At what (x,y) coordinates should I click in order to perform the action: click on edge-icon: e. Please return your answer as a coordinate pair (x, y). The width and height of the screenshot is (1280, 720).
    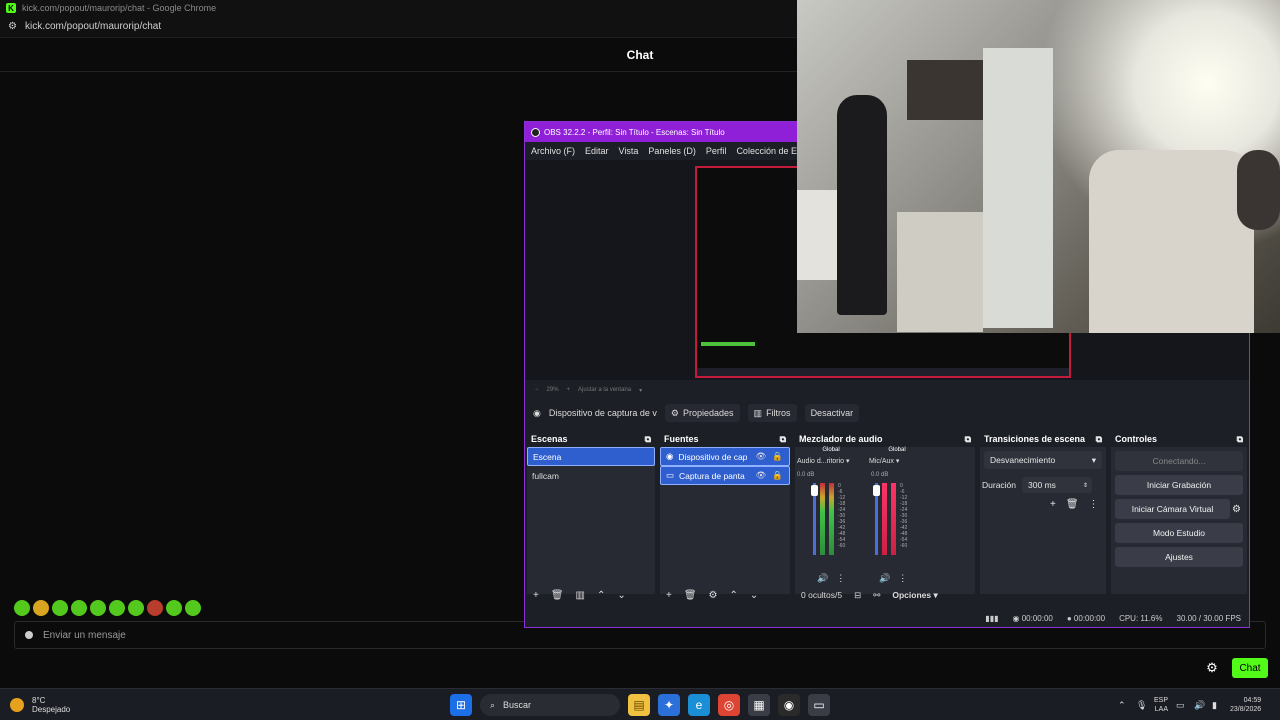
    Looking at the image, I should click on (699, 705).